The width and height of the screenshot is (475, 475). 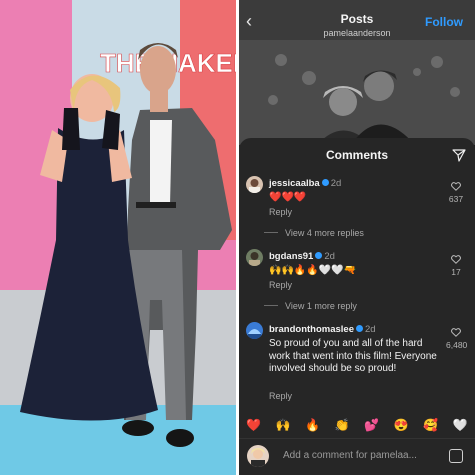 What do you see at coordinates (456, 266) in the screenshot?
I see `like-control: 17` at bounding box center [456, 266].